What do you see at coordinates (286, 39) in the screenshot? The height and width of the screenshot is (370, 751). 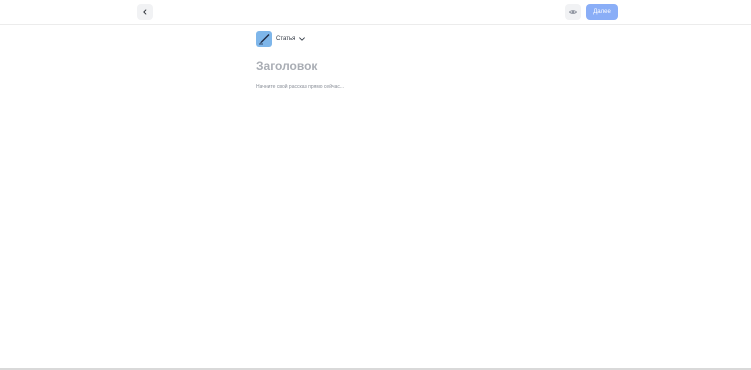 I see `post-type-label: Статья` at bounding box center [286, 39].